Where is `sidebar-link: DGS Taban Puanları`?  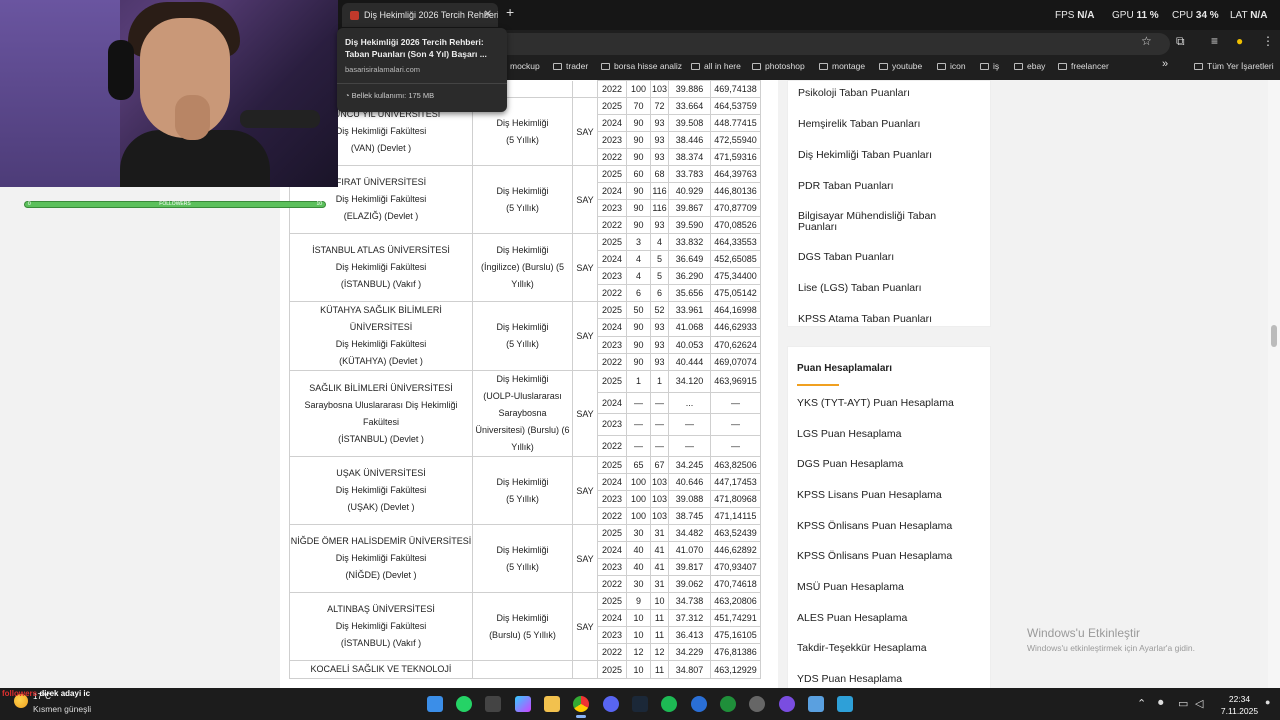 sidebar-link: DGS Taban Puanları is located at coordinates (888, 257).